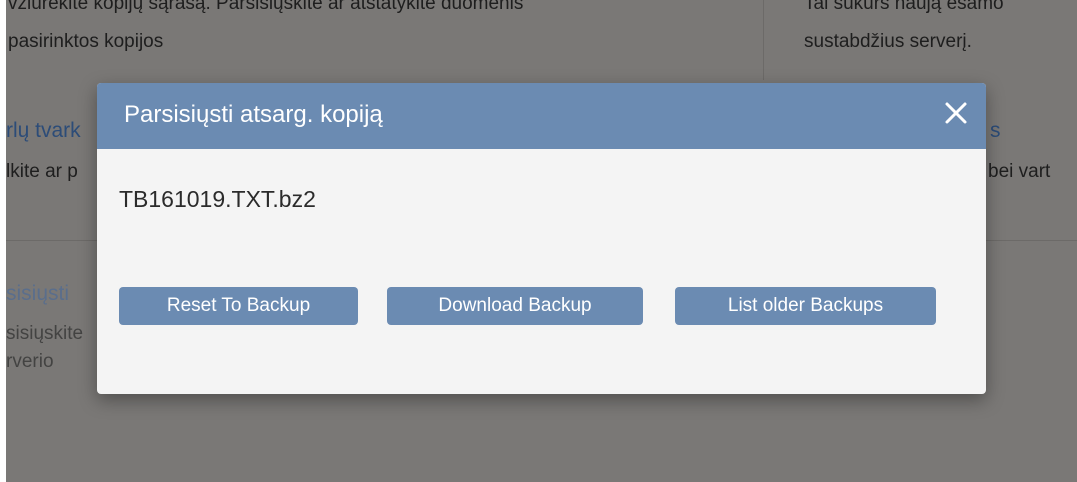 This screenshot has height=482, width=1077. I want to click on close-icon, so click(956, 113).